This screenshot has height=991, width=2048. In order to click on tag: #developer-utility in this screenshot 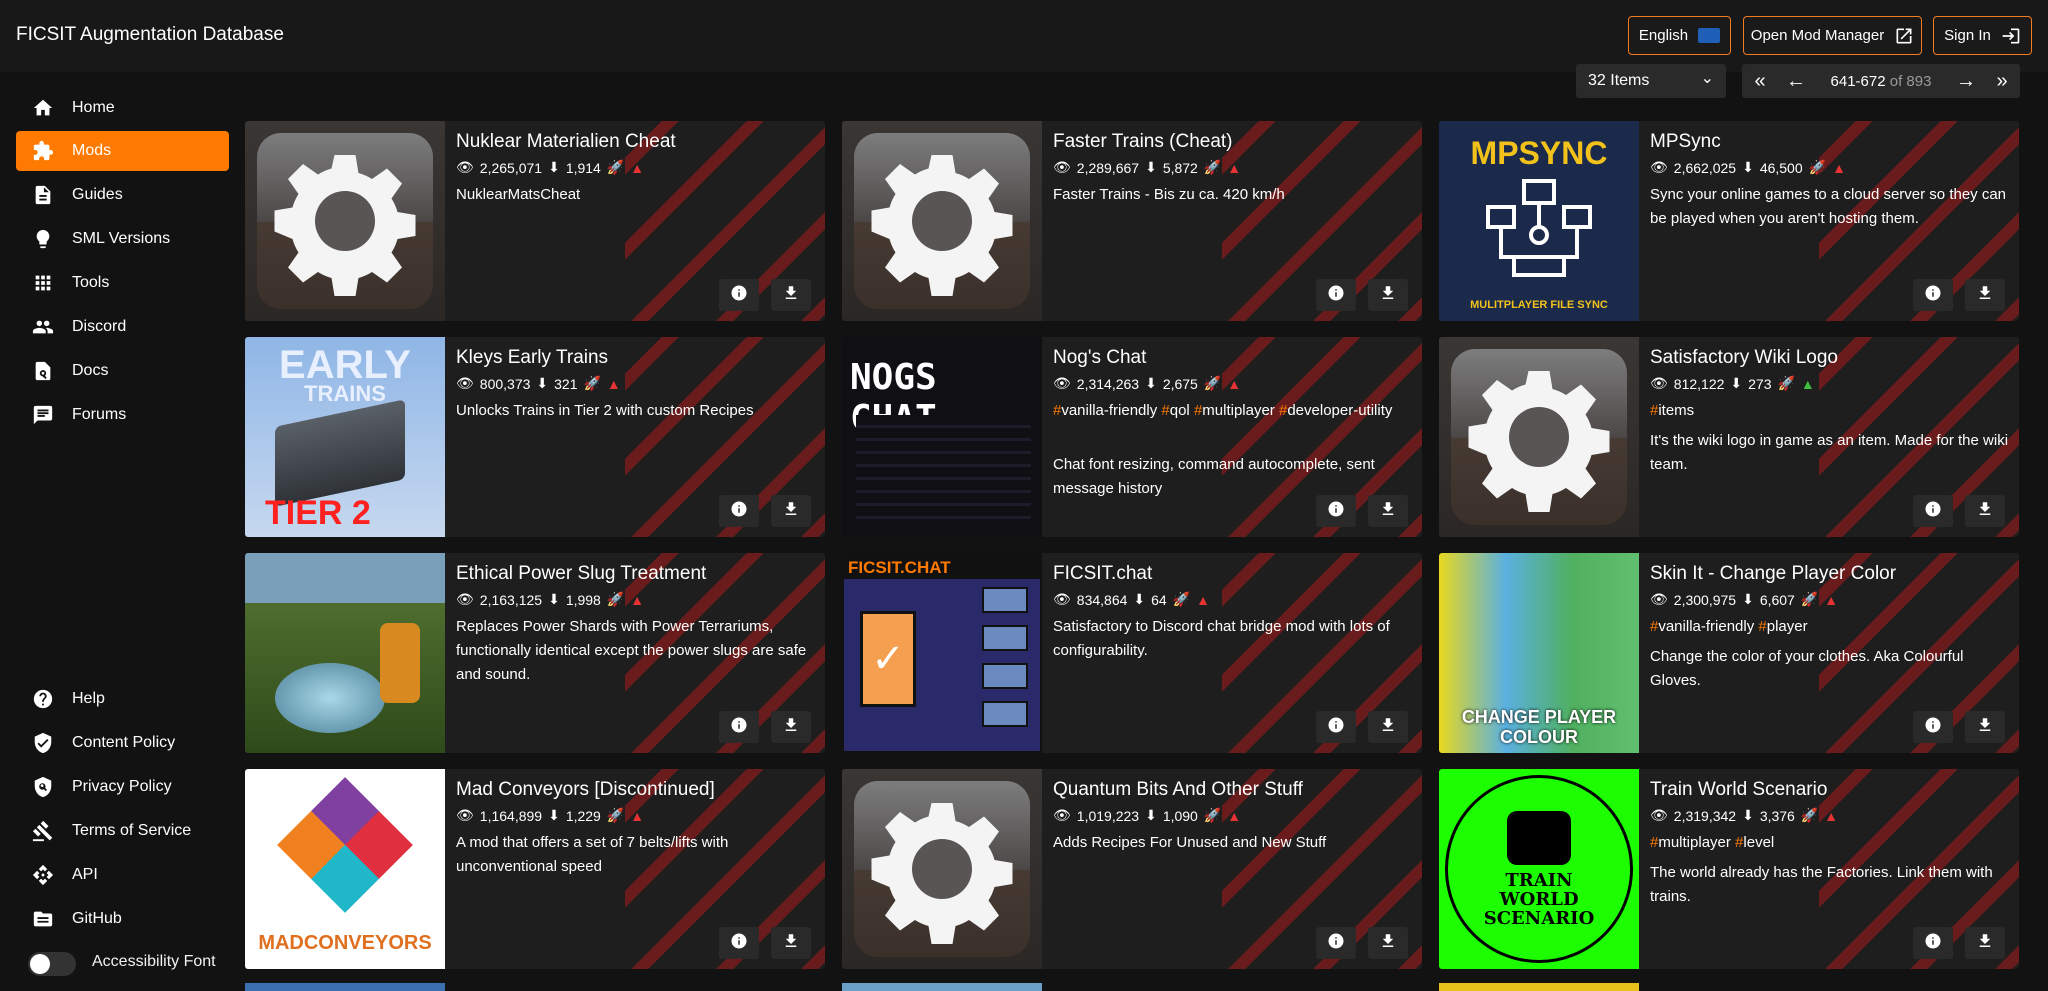, I will do `click(1335, 410)`.